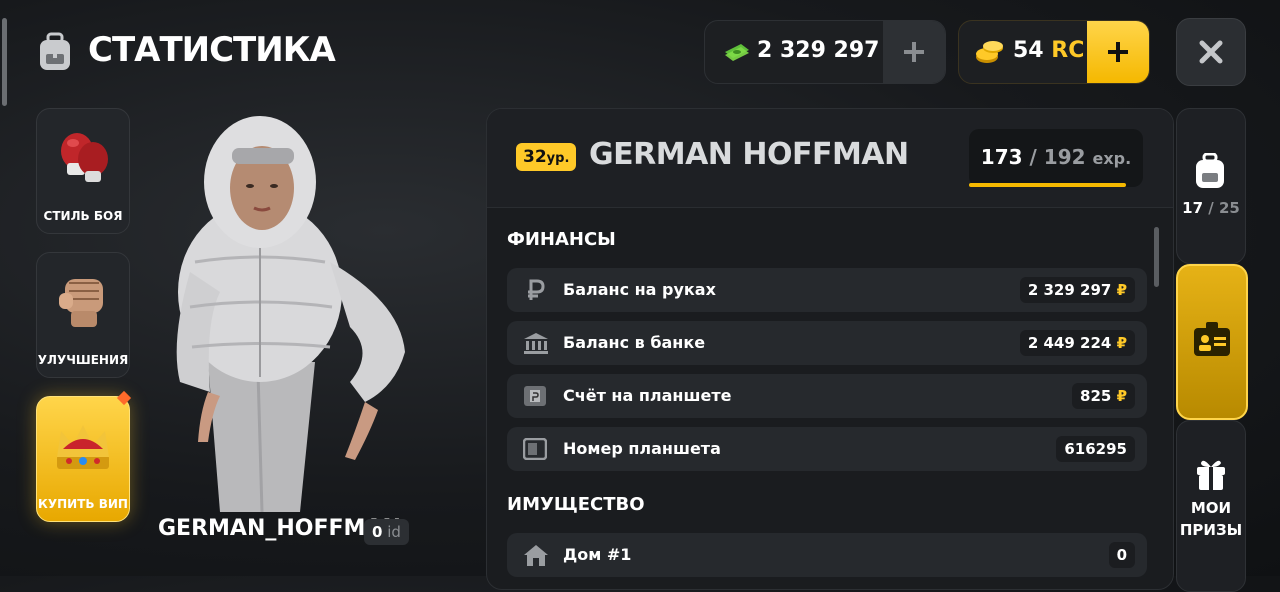 The height and width of the screenshot is (592, 1280). I want to click on property-row-house: Дом #1 0, so click(827, 555).